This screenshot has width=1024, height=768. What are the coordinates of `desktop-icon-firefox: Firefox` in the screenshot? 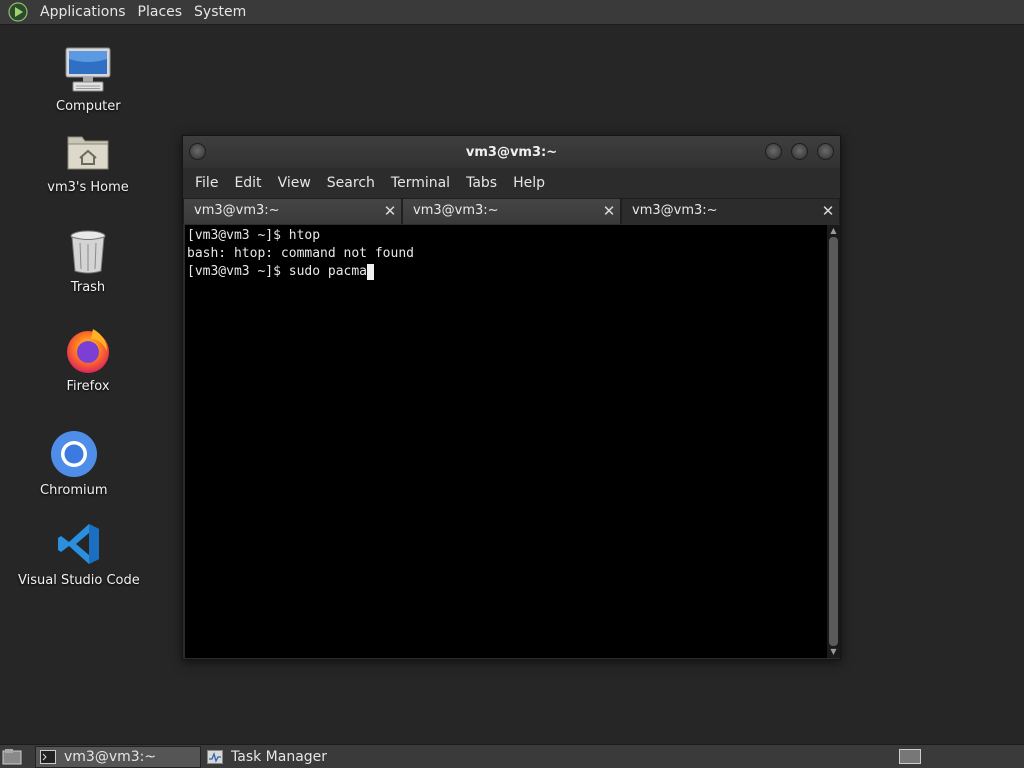 It's located at (88, 359).